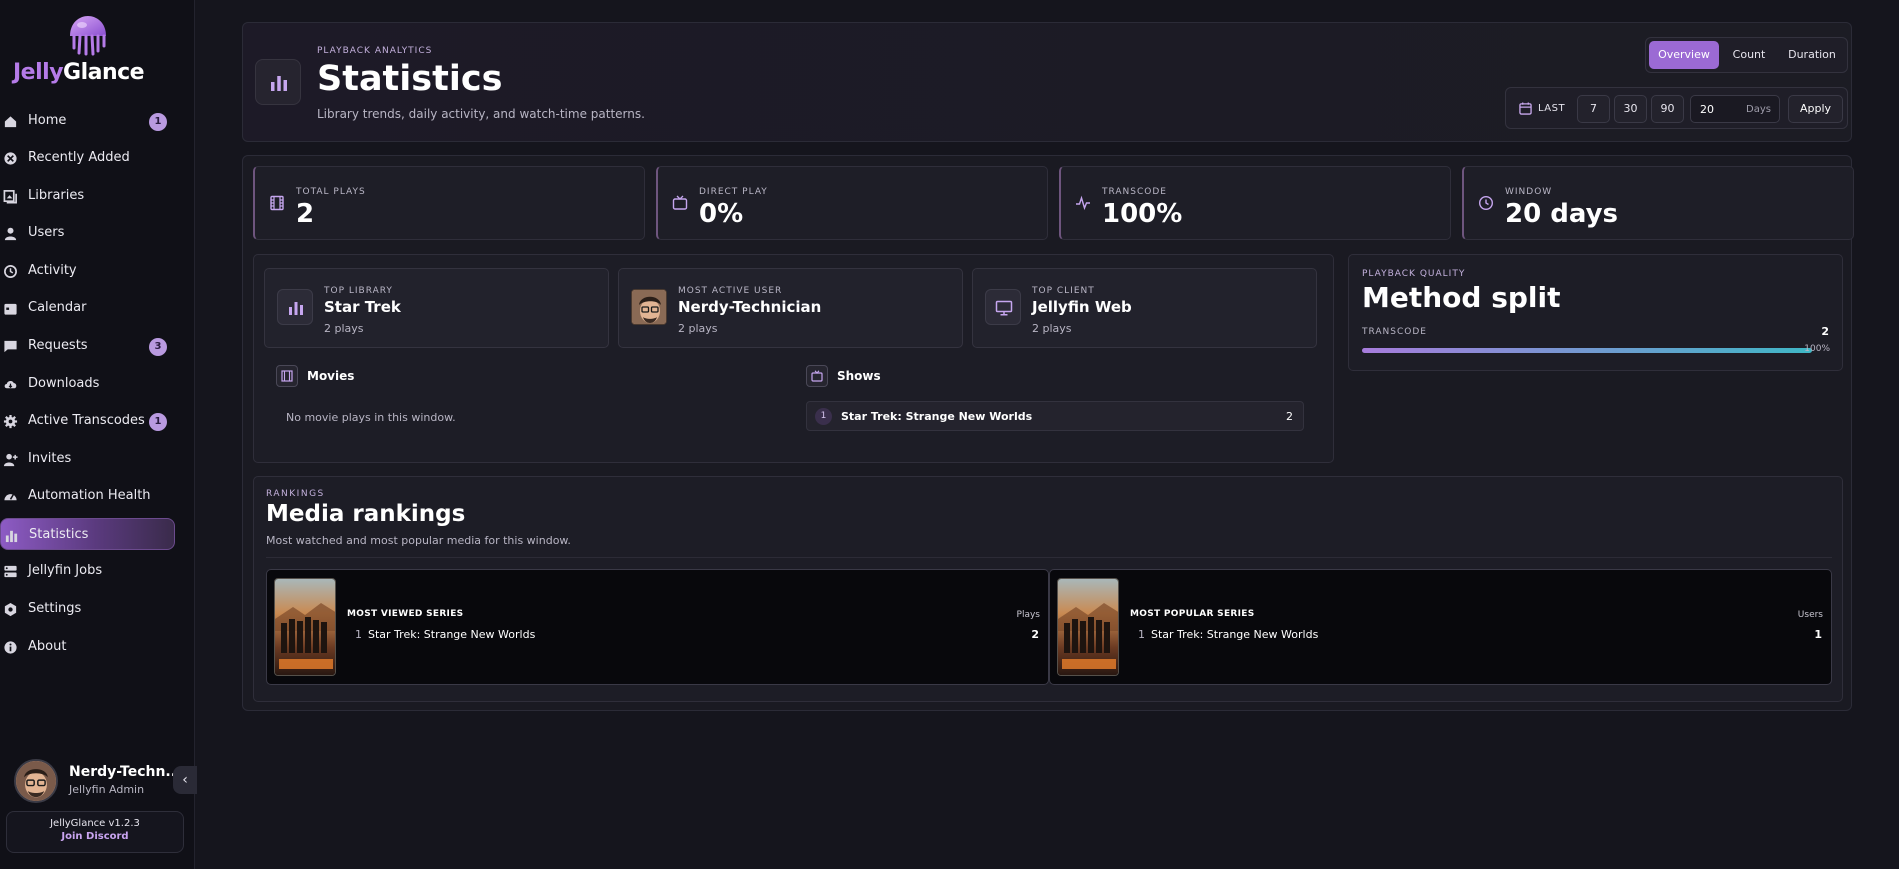 The height and width of the screenshot is (869, 1899). I want to click on sidebar-item-home: Home 1, so click(87, 121).